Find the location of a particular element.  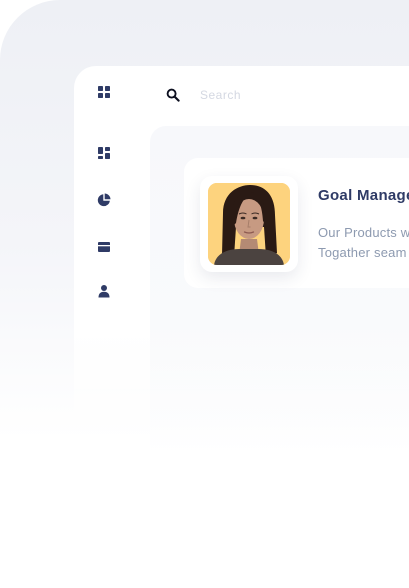

search-input is located at coordinates (295, 95).